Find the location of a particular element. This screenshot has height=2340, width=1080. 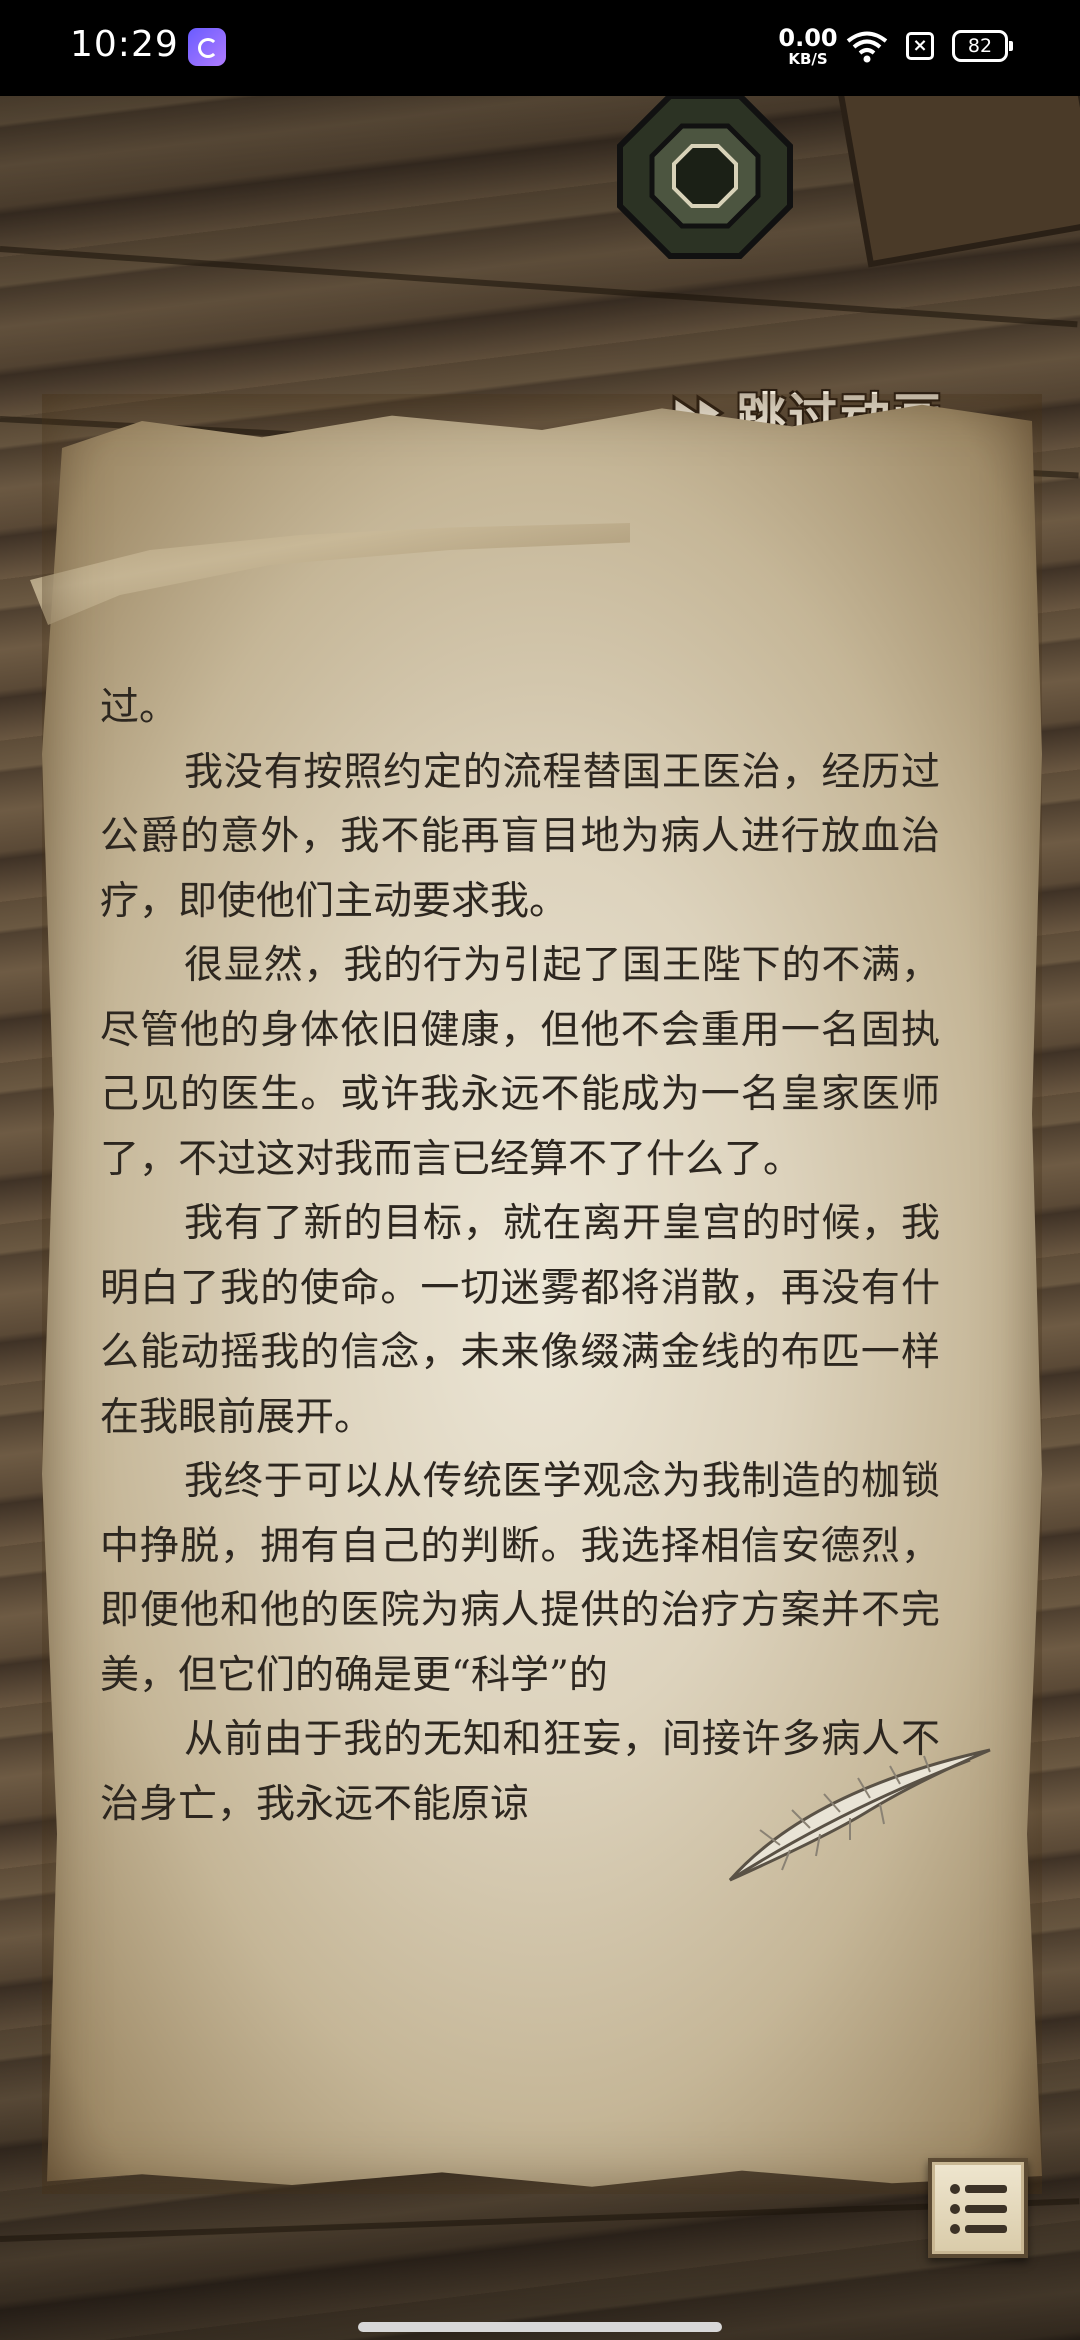

battery-indicator: 82 is located at coordinates (982, 46).